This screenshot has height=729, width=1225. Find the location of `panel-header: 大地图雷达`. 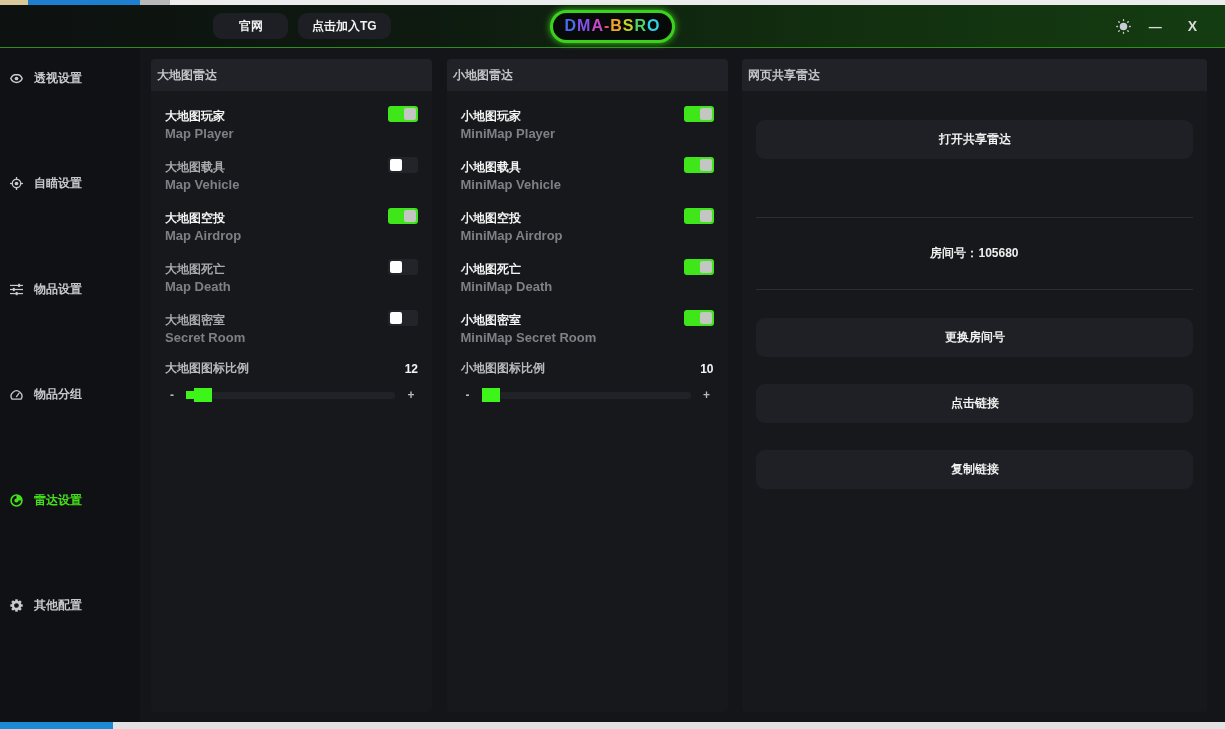

panel-header: 大地图雷达 is located at coordinates (291, 75).